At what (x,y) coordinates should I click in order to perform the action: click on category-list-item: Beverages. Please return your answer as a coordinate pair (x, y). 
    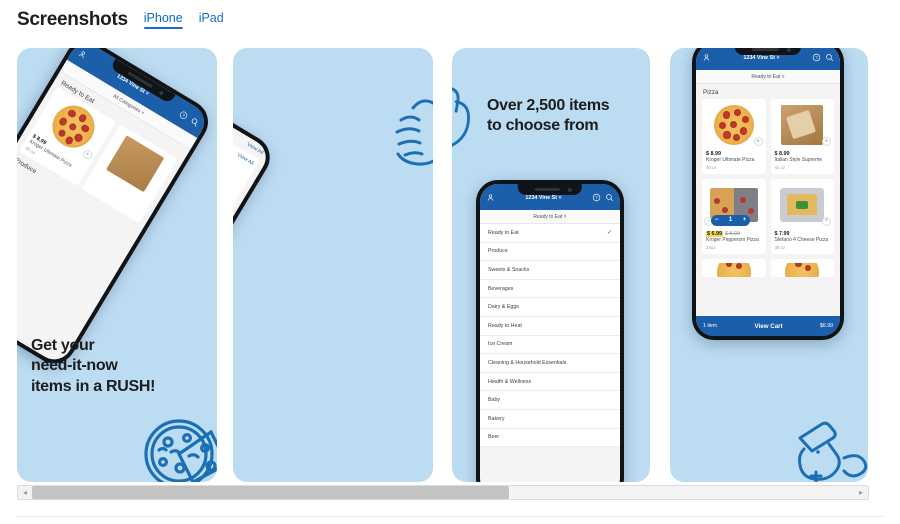
    Looking at the image, I should click on (550, 289).